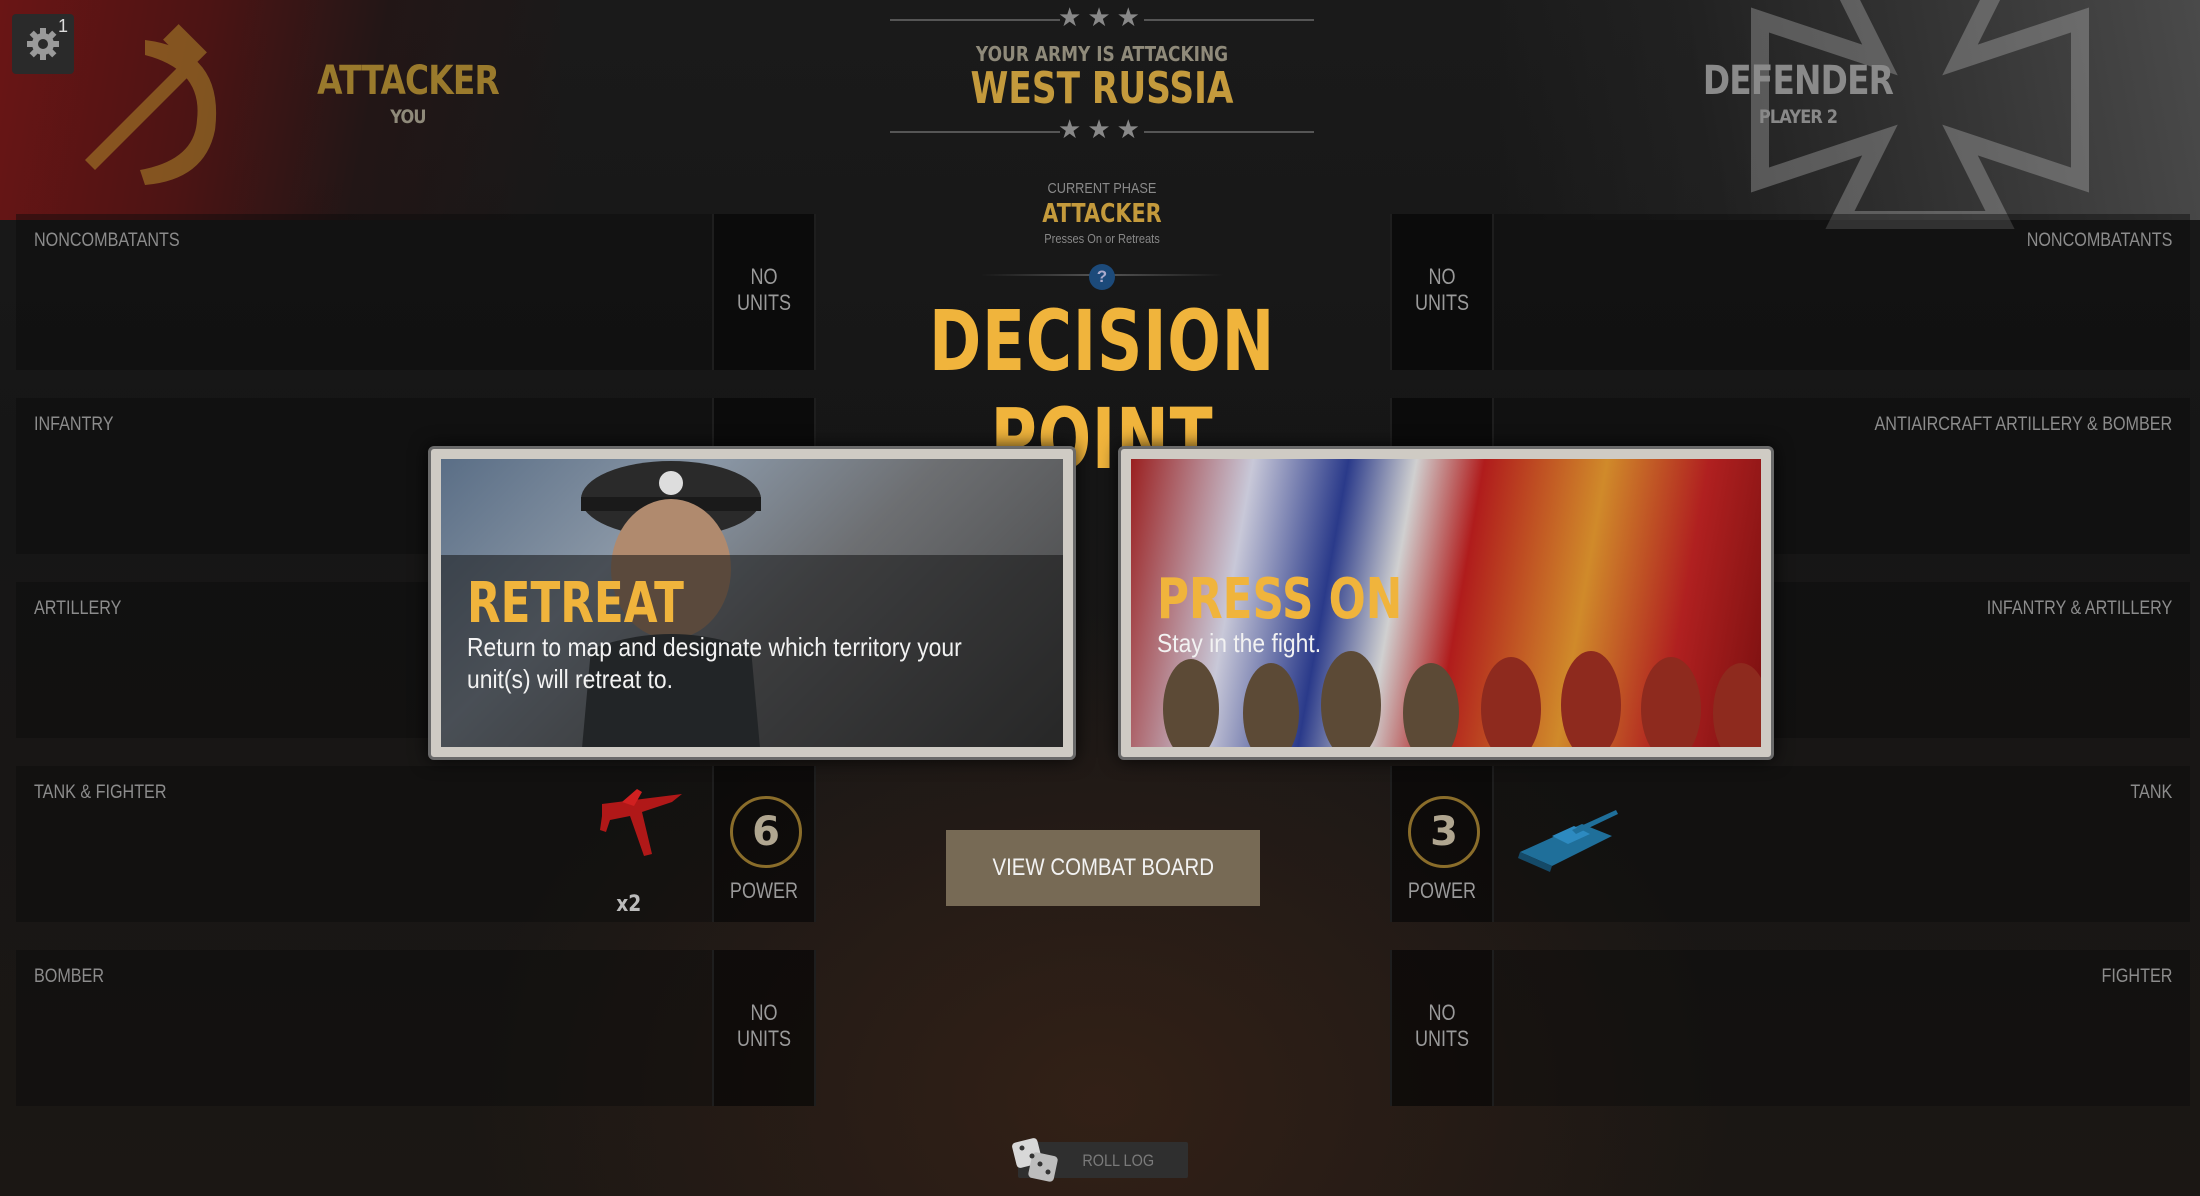  What do you see at coordinates (1102, 238) in the screenshot?
I see `phase-subtitle: Presses On or Retreats` at bounding box center [1102, 238].